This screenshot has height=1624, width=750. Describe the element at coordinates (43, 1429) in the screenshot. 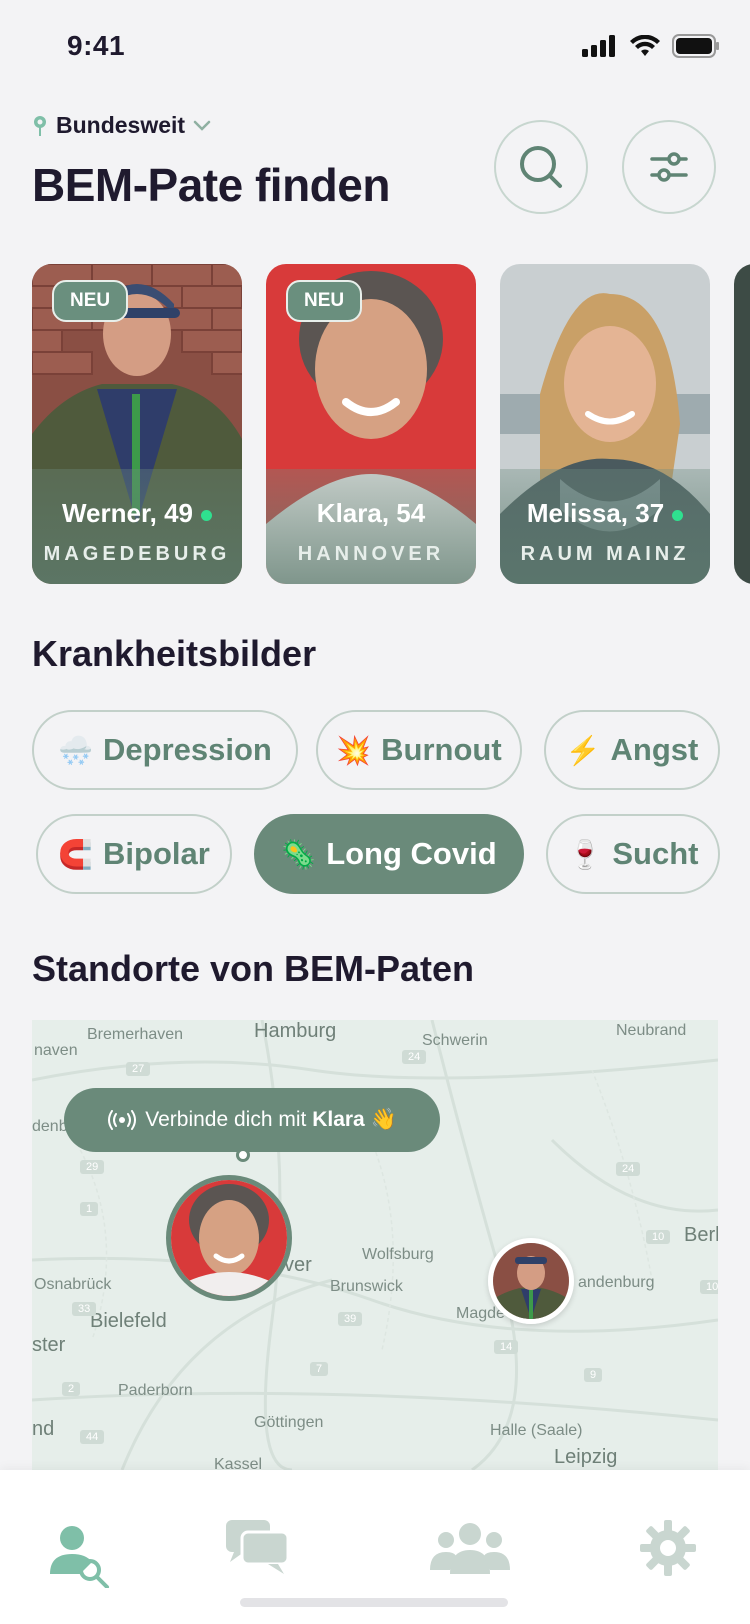

I see `map-label: nd` at that location.